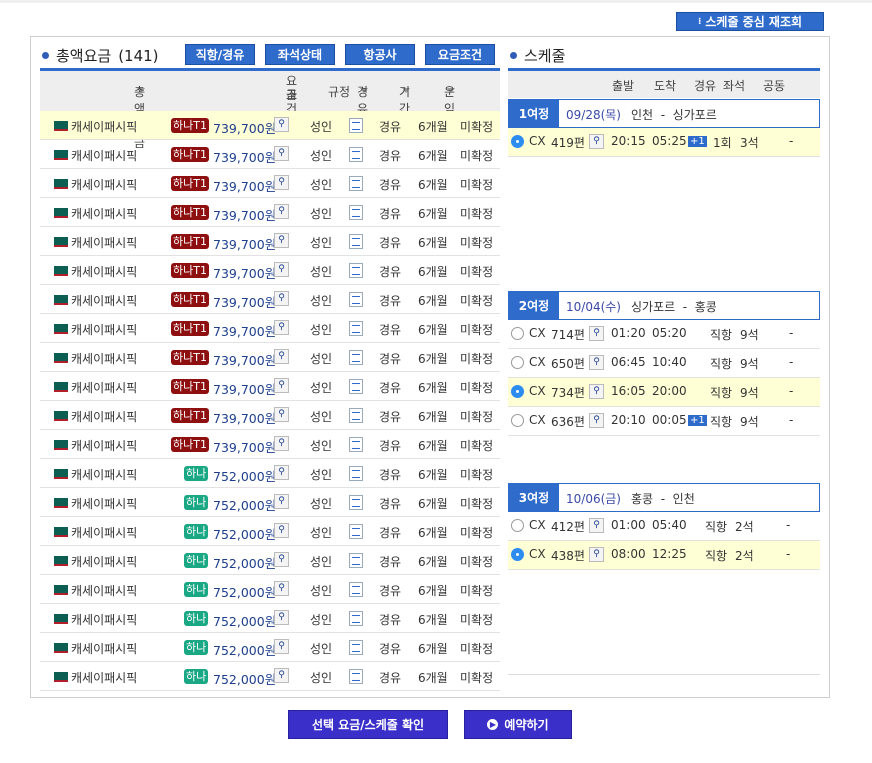  I want to click on flight-row: CX 419편 ⚲ 20:15 05:25 +1 1회 3석 -, so click(664, 142).